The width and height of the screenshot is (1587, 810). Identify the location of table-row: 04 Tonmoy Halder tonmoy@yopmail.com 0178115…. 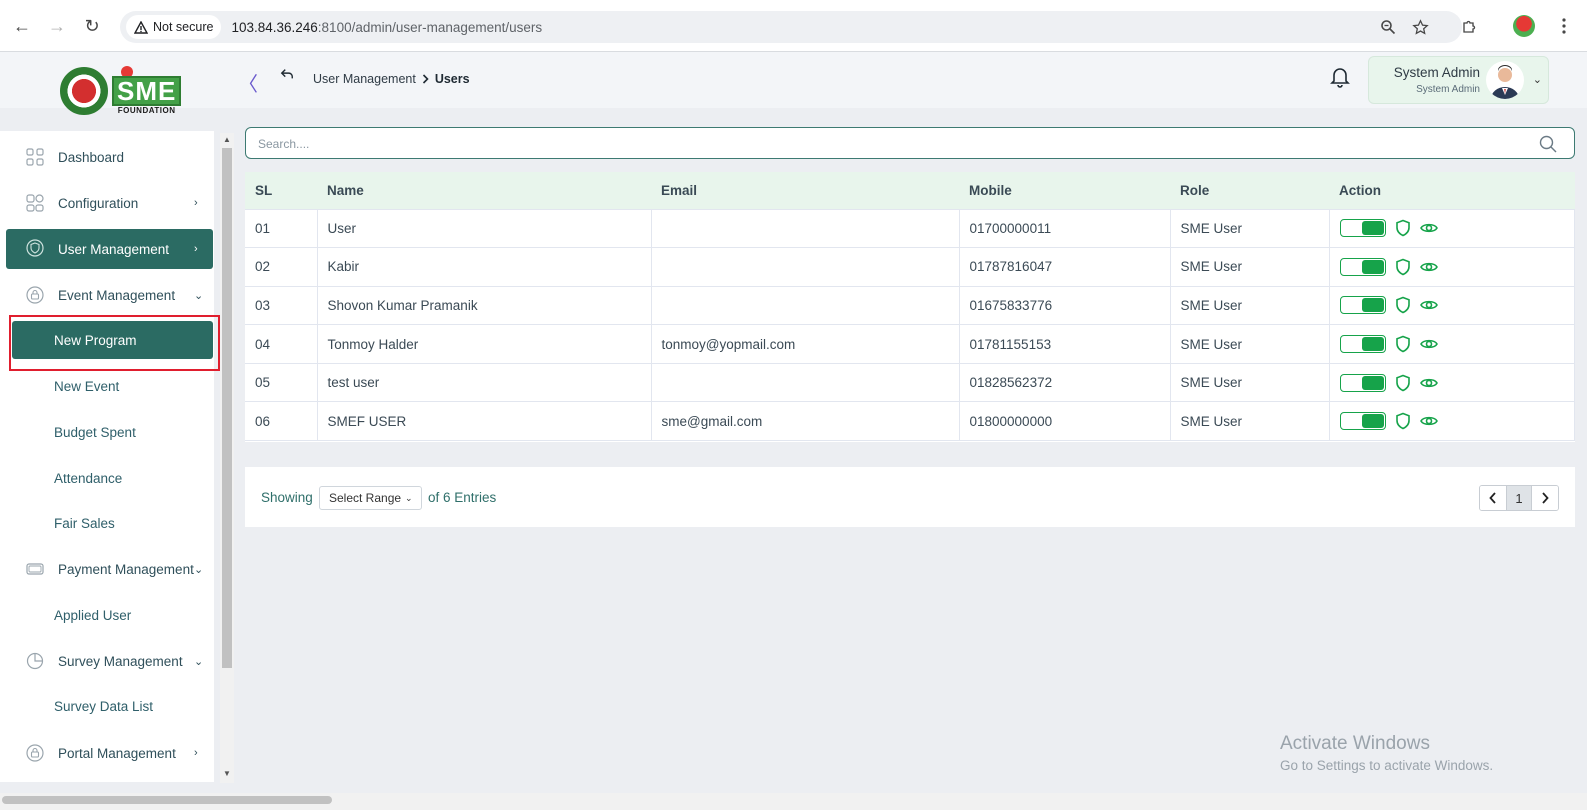
(910, 344).